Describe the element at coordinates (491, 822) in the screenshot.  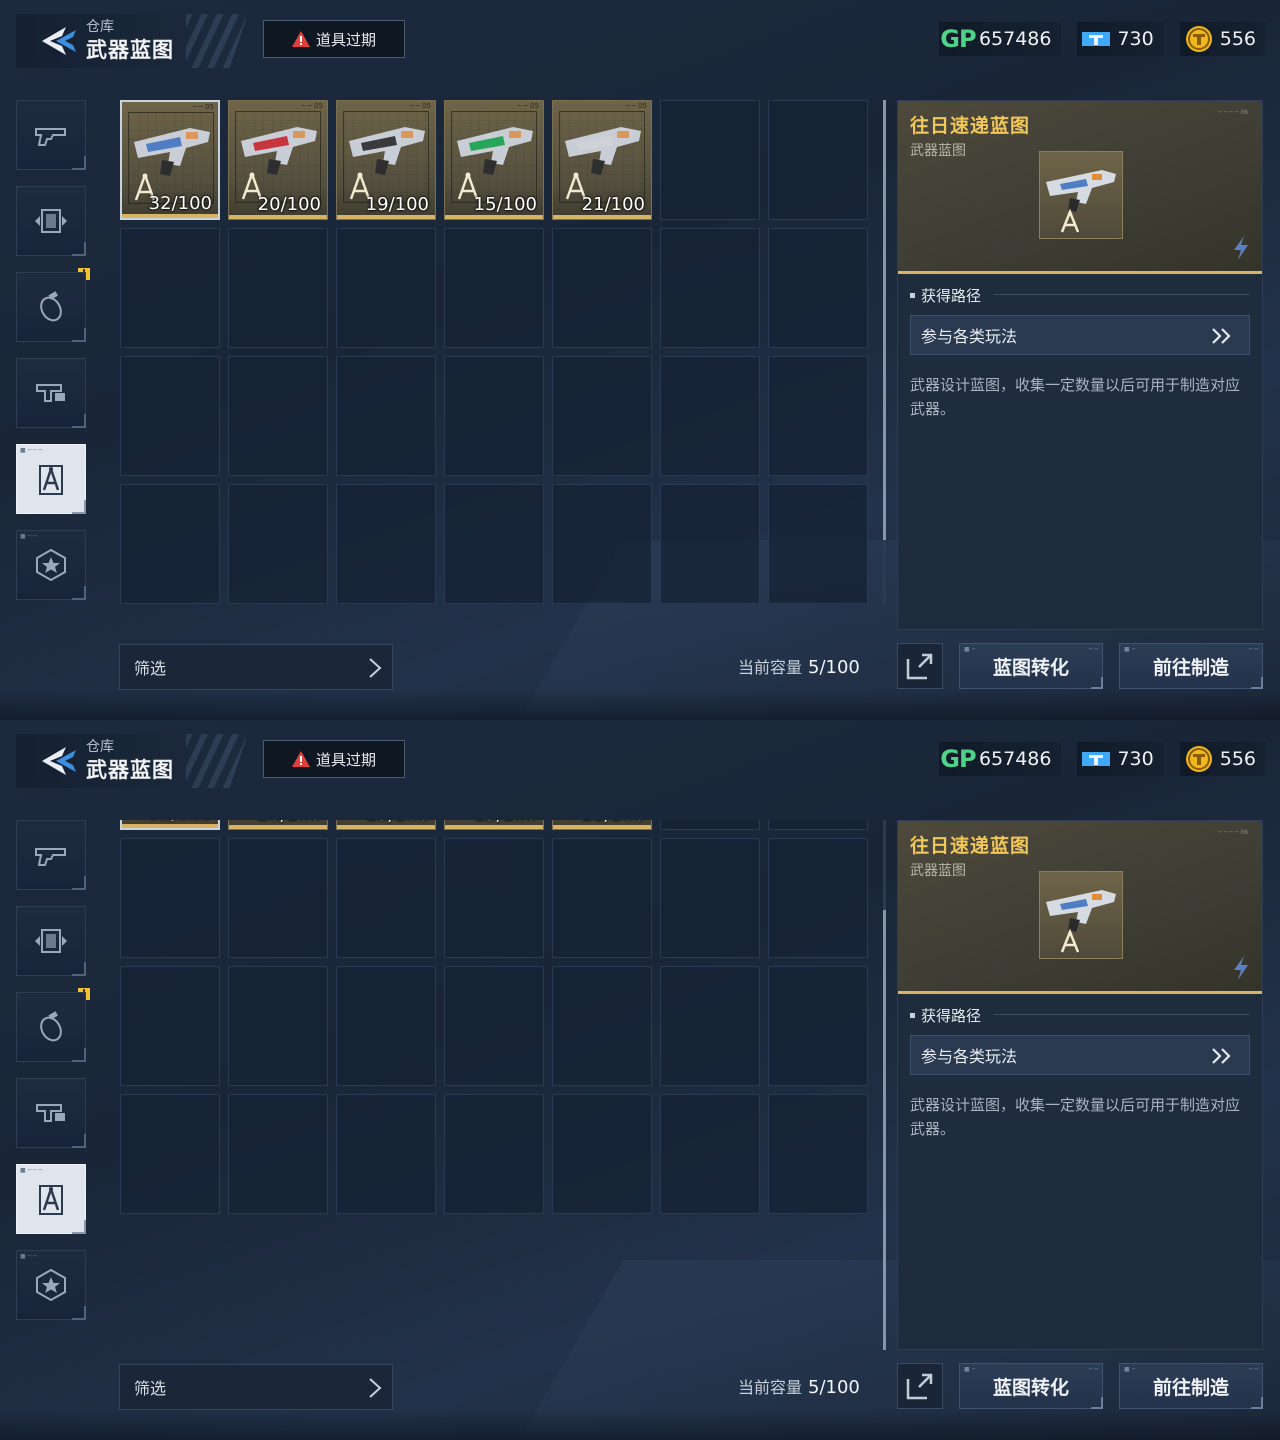
I see `item-count: 15/100` at that location.